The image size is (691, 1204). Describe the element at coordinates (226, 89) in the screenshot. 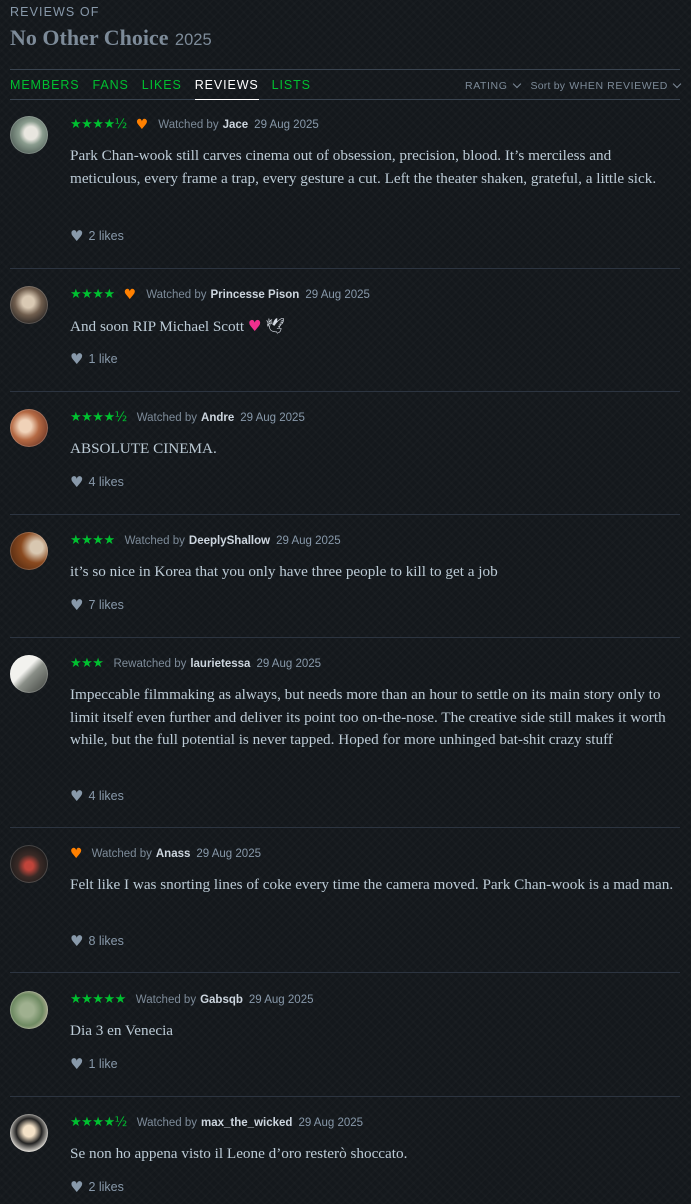

I see `tab-reviews: REVIEWS` at that location.